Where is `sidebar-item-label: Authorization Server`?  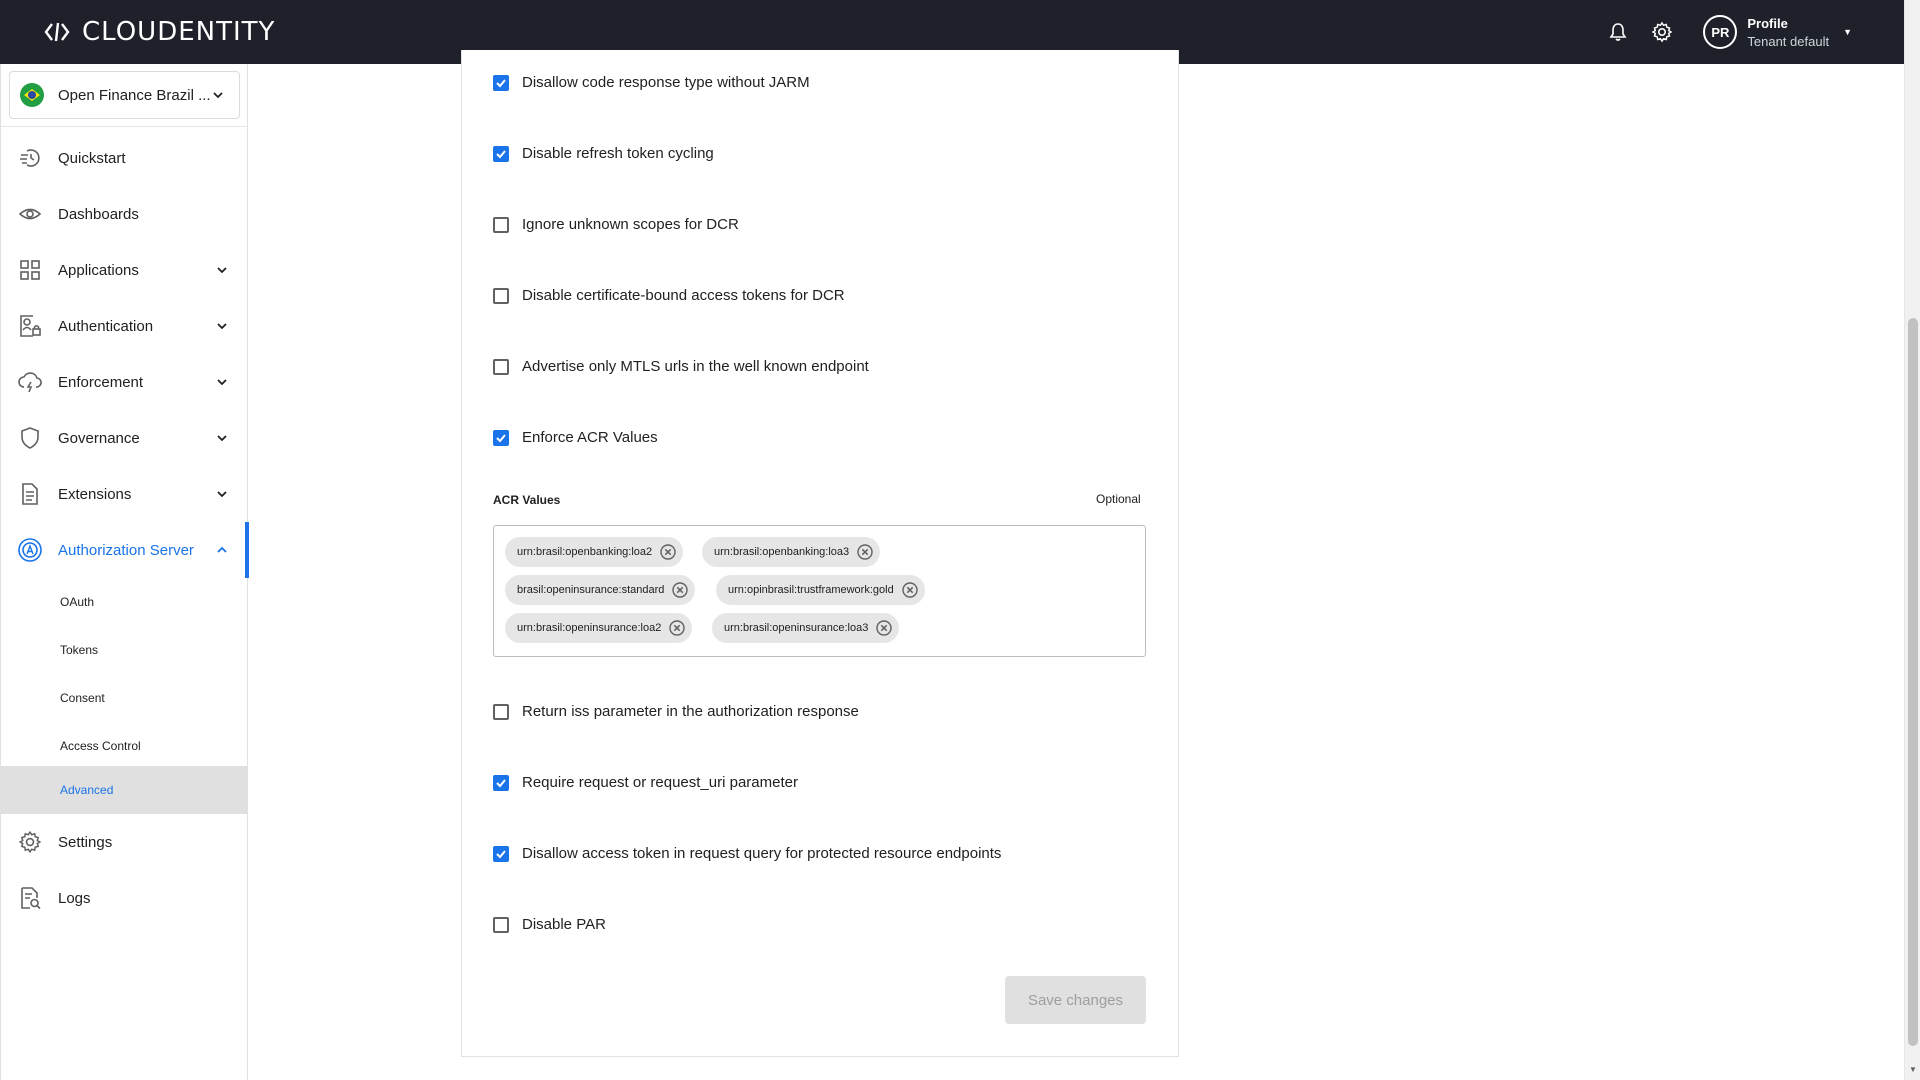
sidebar-item-label: Authorization Server is located at coordinates (126, 550).